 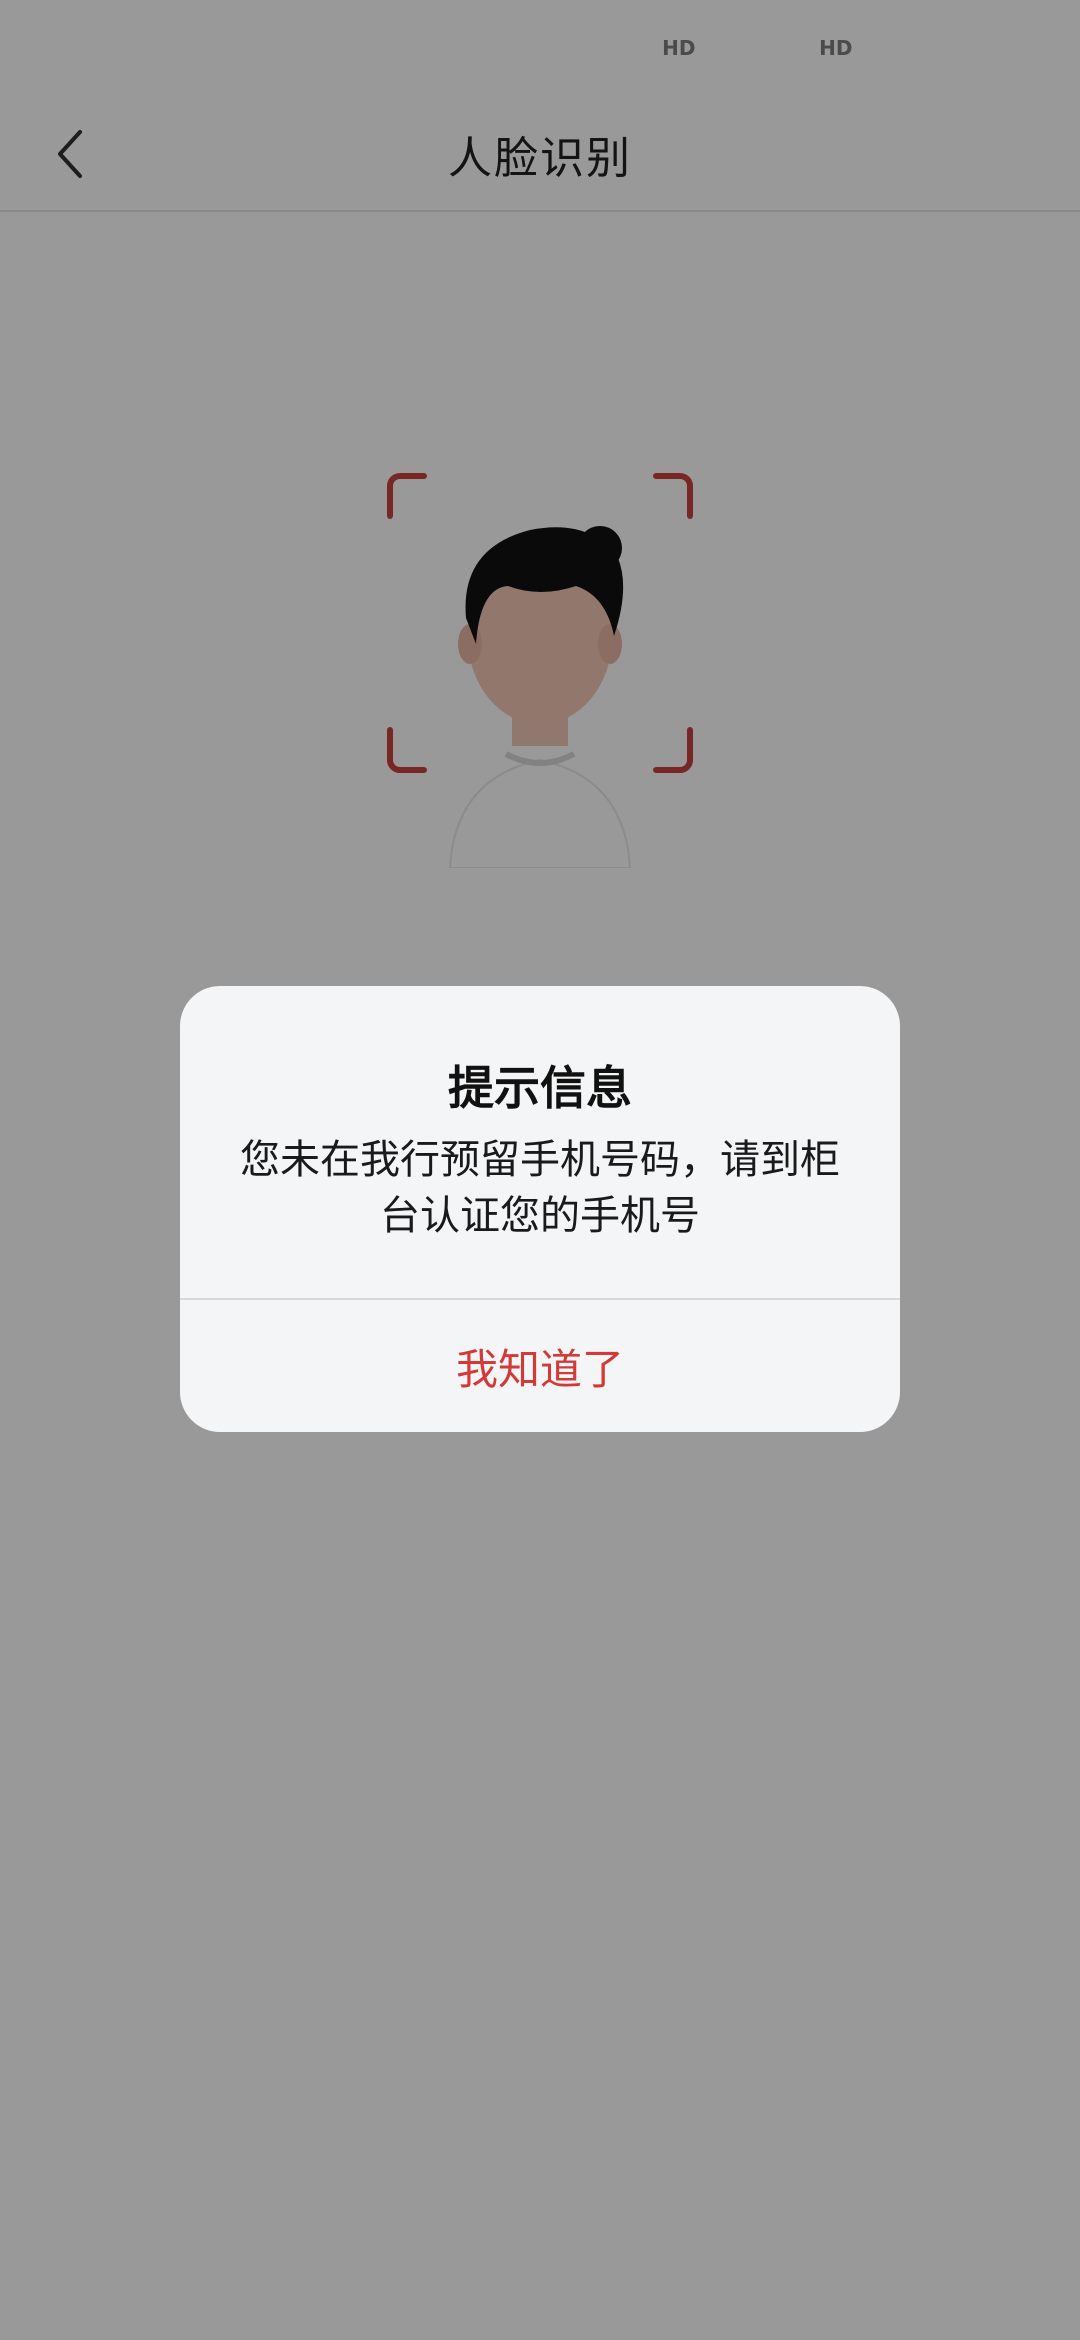 I want to click on alert-dialog: 提示信息 您未在我行预留手机号码，请到柜台认证您的手机号 我知道了, so click(x=540, y=1209).